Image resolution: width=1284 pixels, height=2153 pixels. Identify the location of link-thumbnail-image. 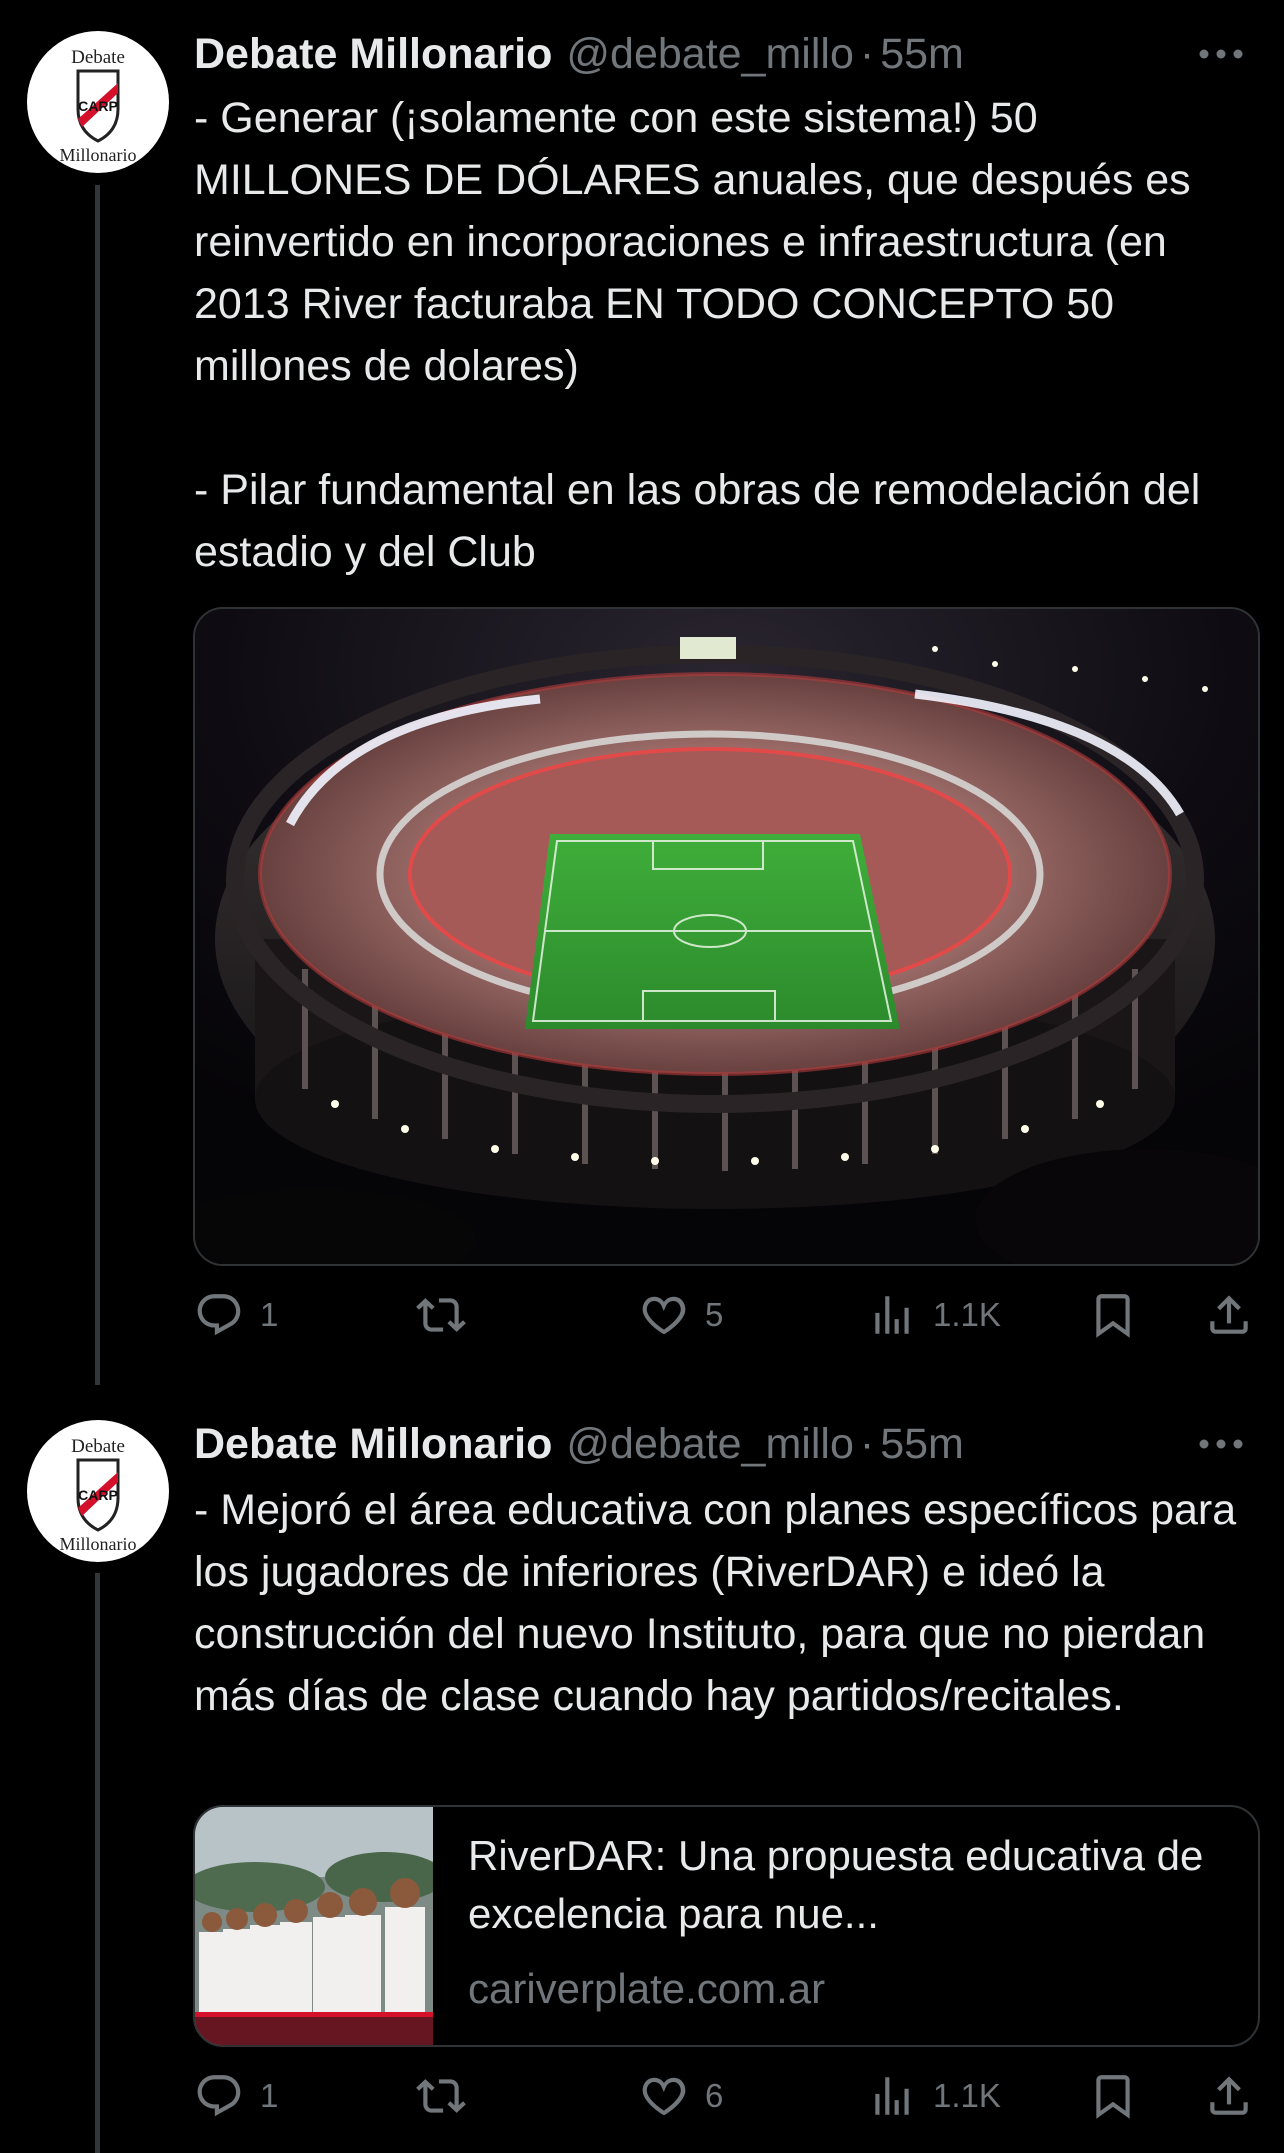
(314, 1926).